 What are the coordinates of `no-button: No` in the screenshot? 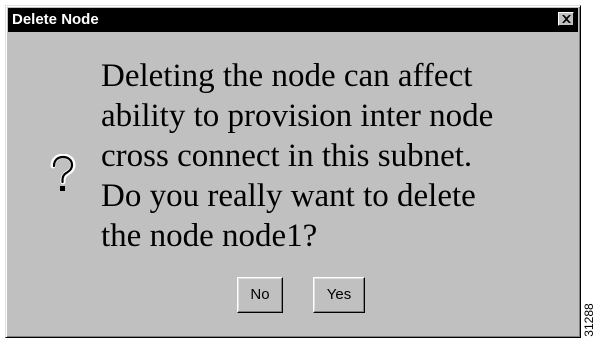 It's located at (260, 295).